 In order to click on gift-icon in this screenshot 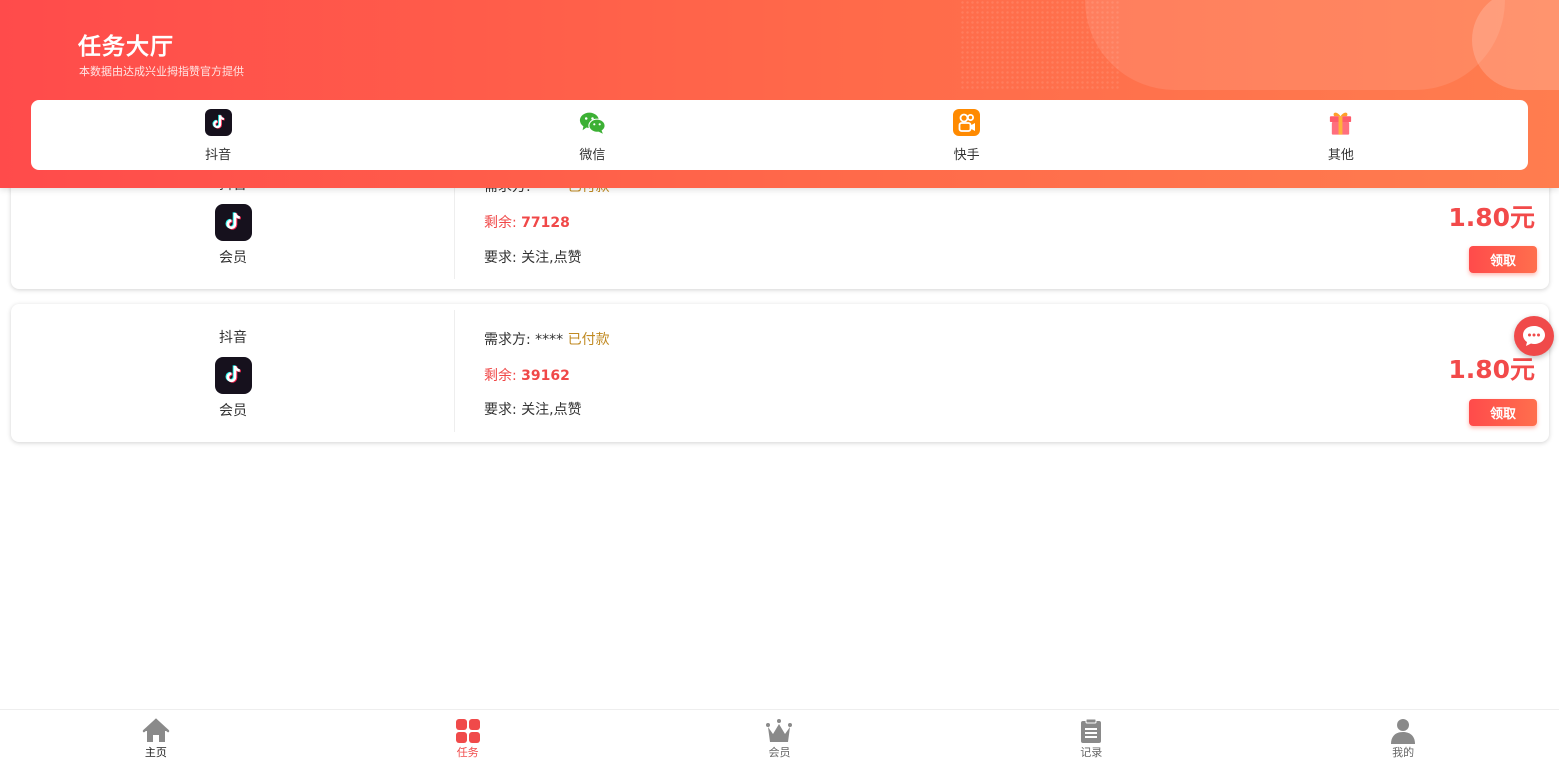, I will do `click(1340, 122)`.